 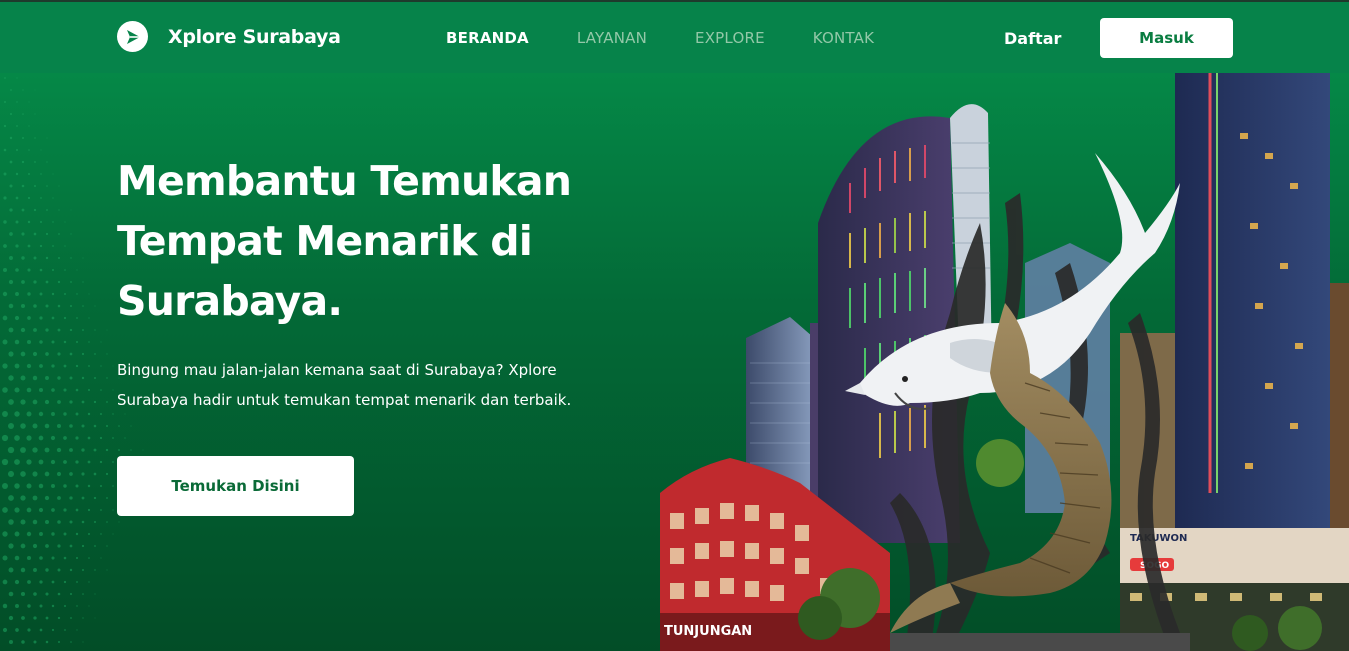 What do you see at coordinates (487, 38) in the screenshot?
I see `nav-item-beranda: BERANDA` at bounding box center [487, 38].